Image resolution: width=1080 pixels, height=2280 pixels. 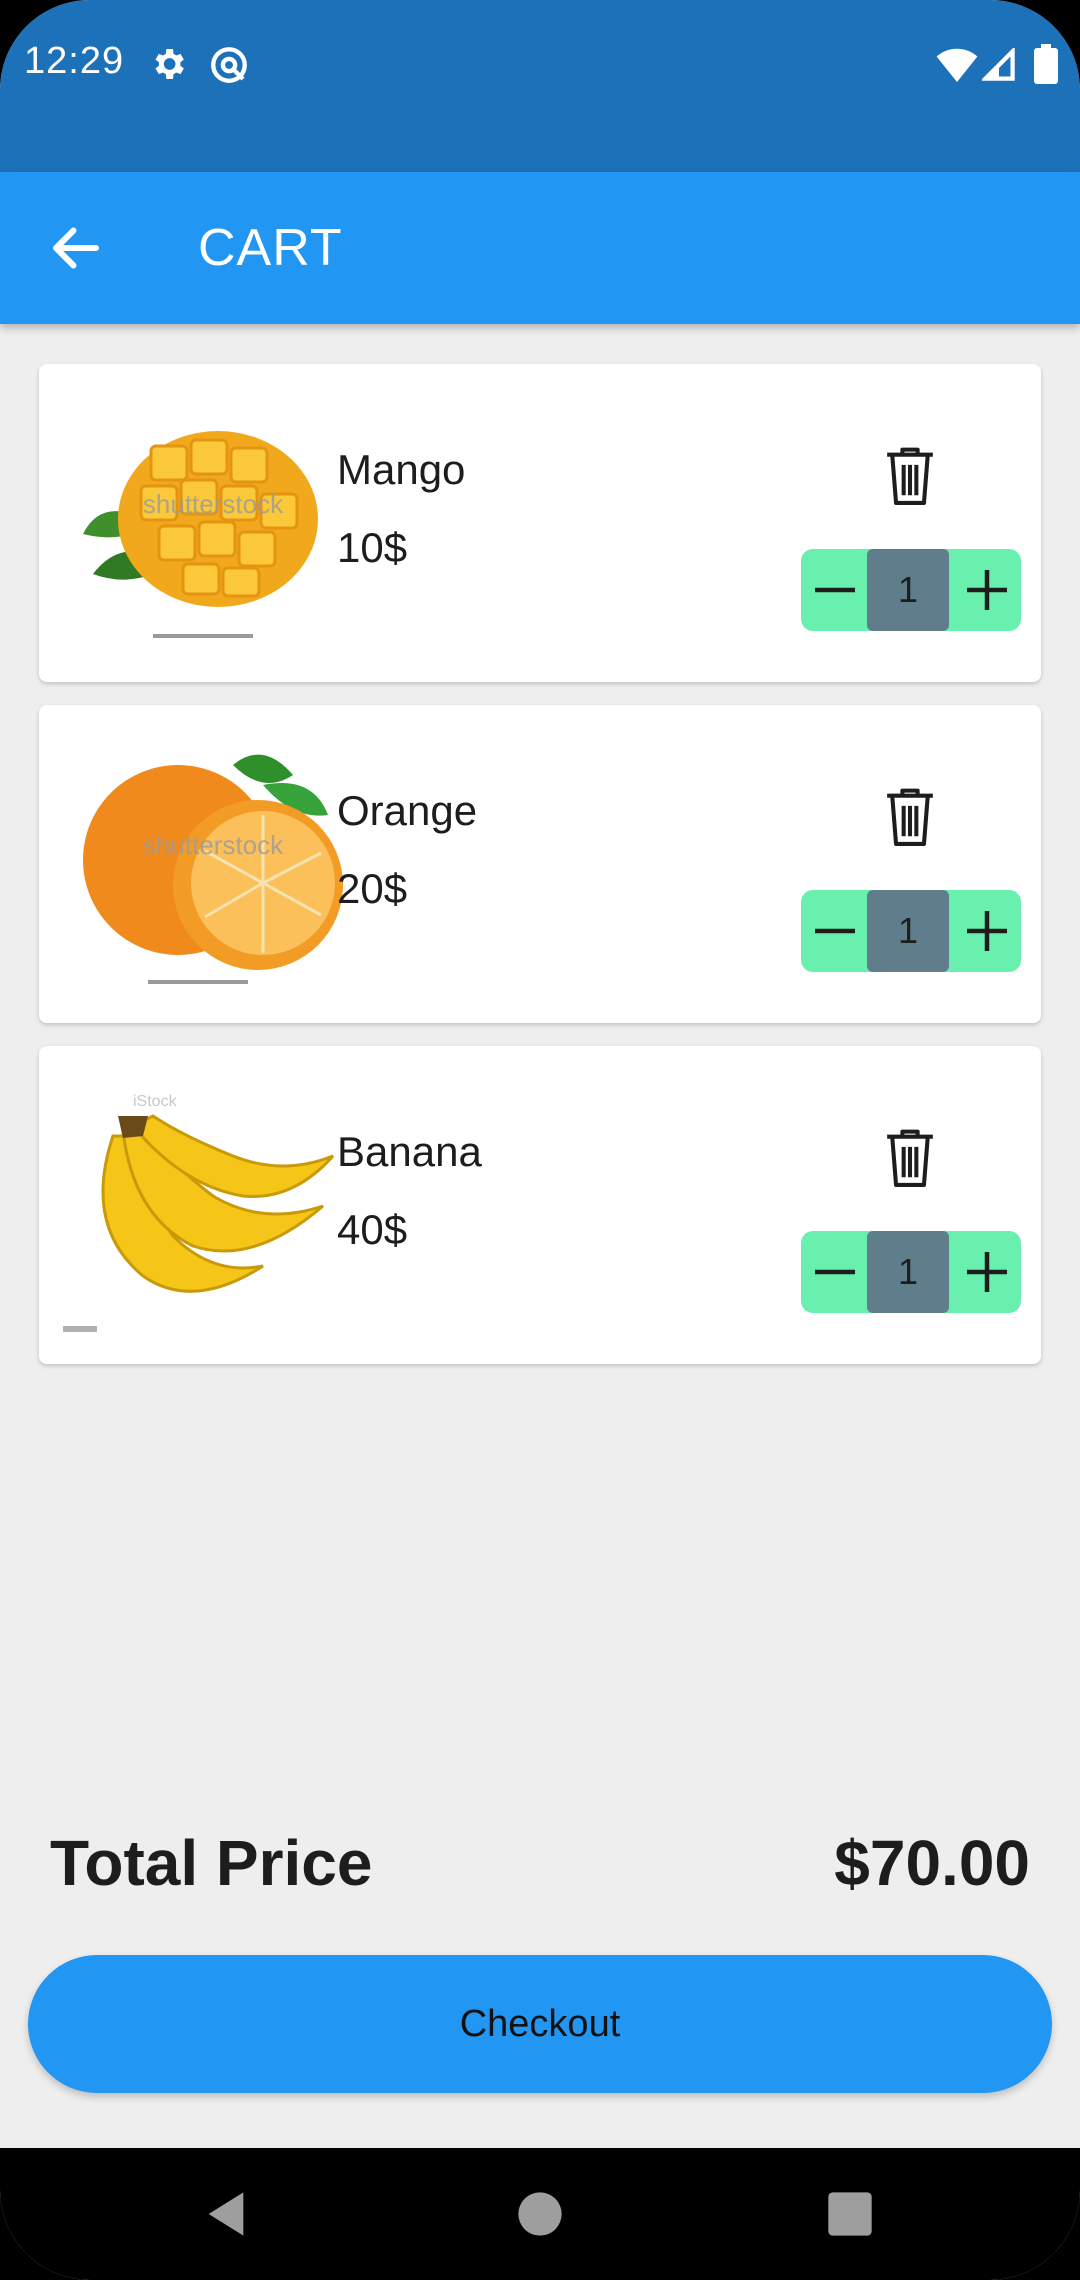 What do you see at coordinates (932, 1863) in the screenshot?
I see `total-price-value: $70.00` at bounding box center [932, 1863].